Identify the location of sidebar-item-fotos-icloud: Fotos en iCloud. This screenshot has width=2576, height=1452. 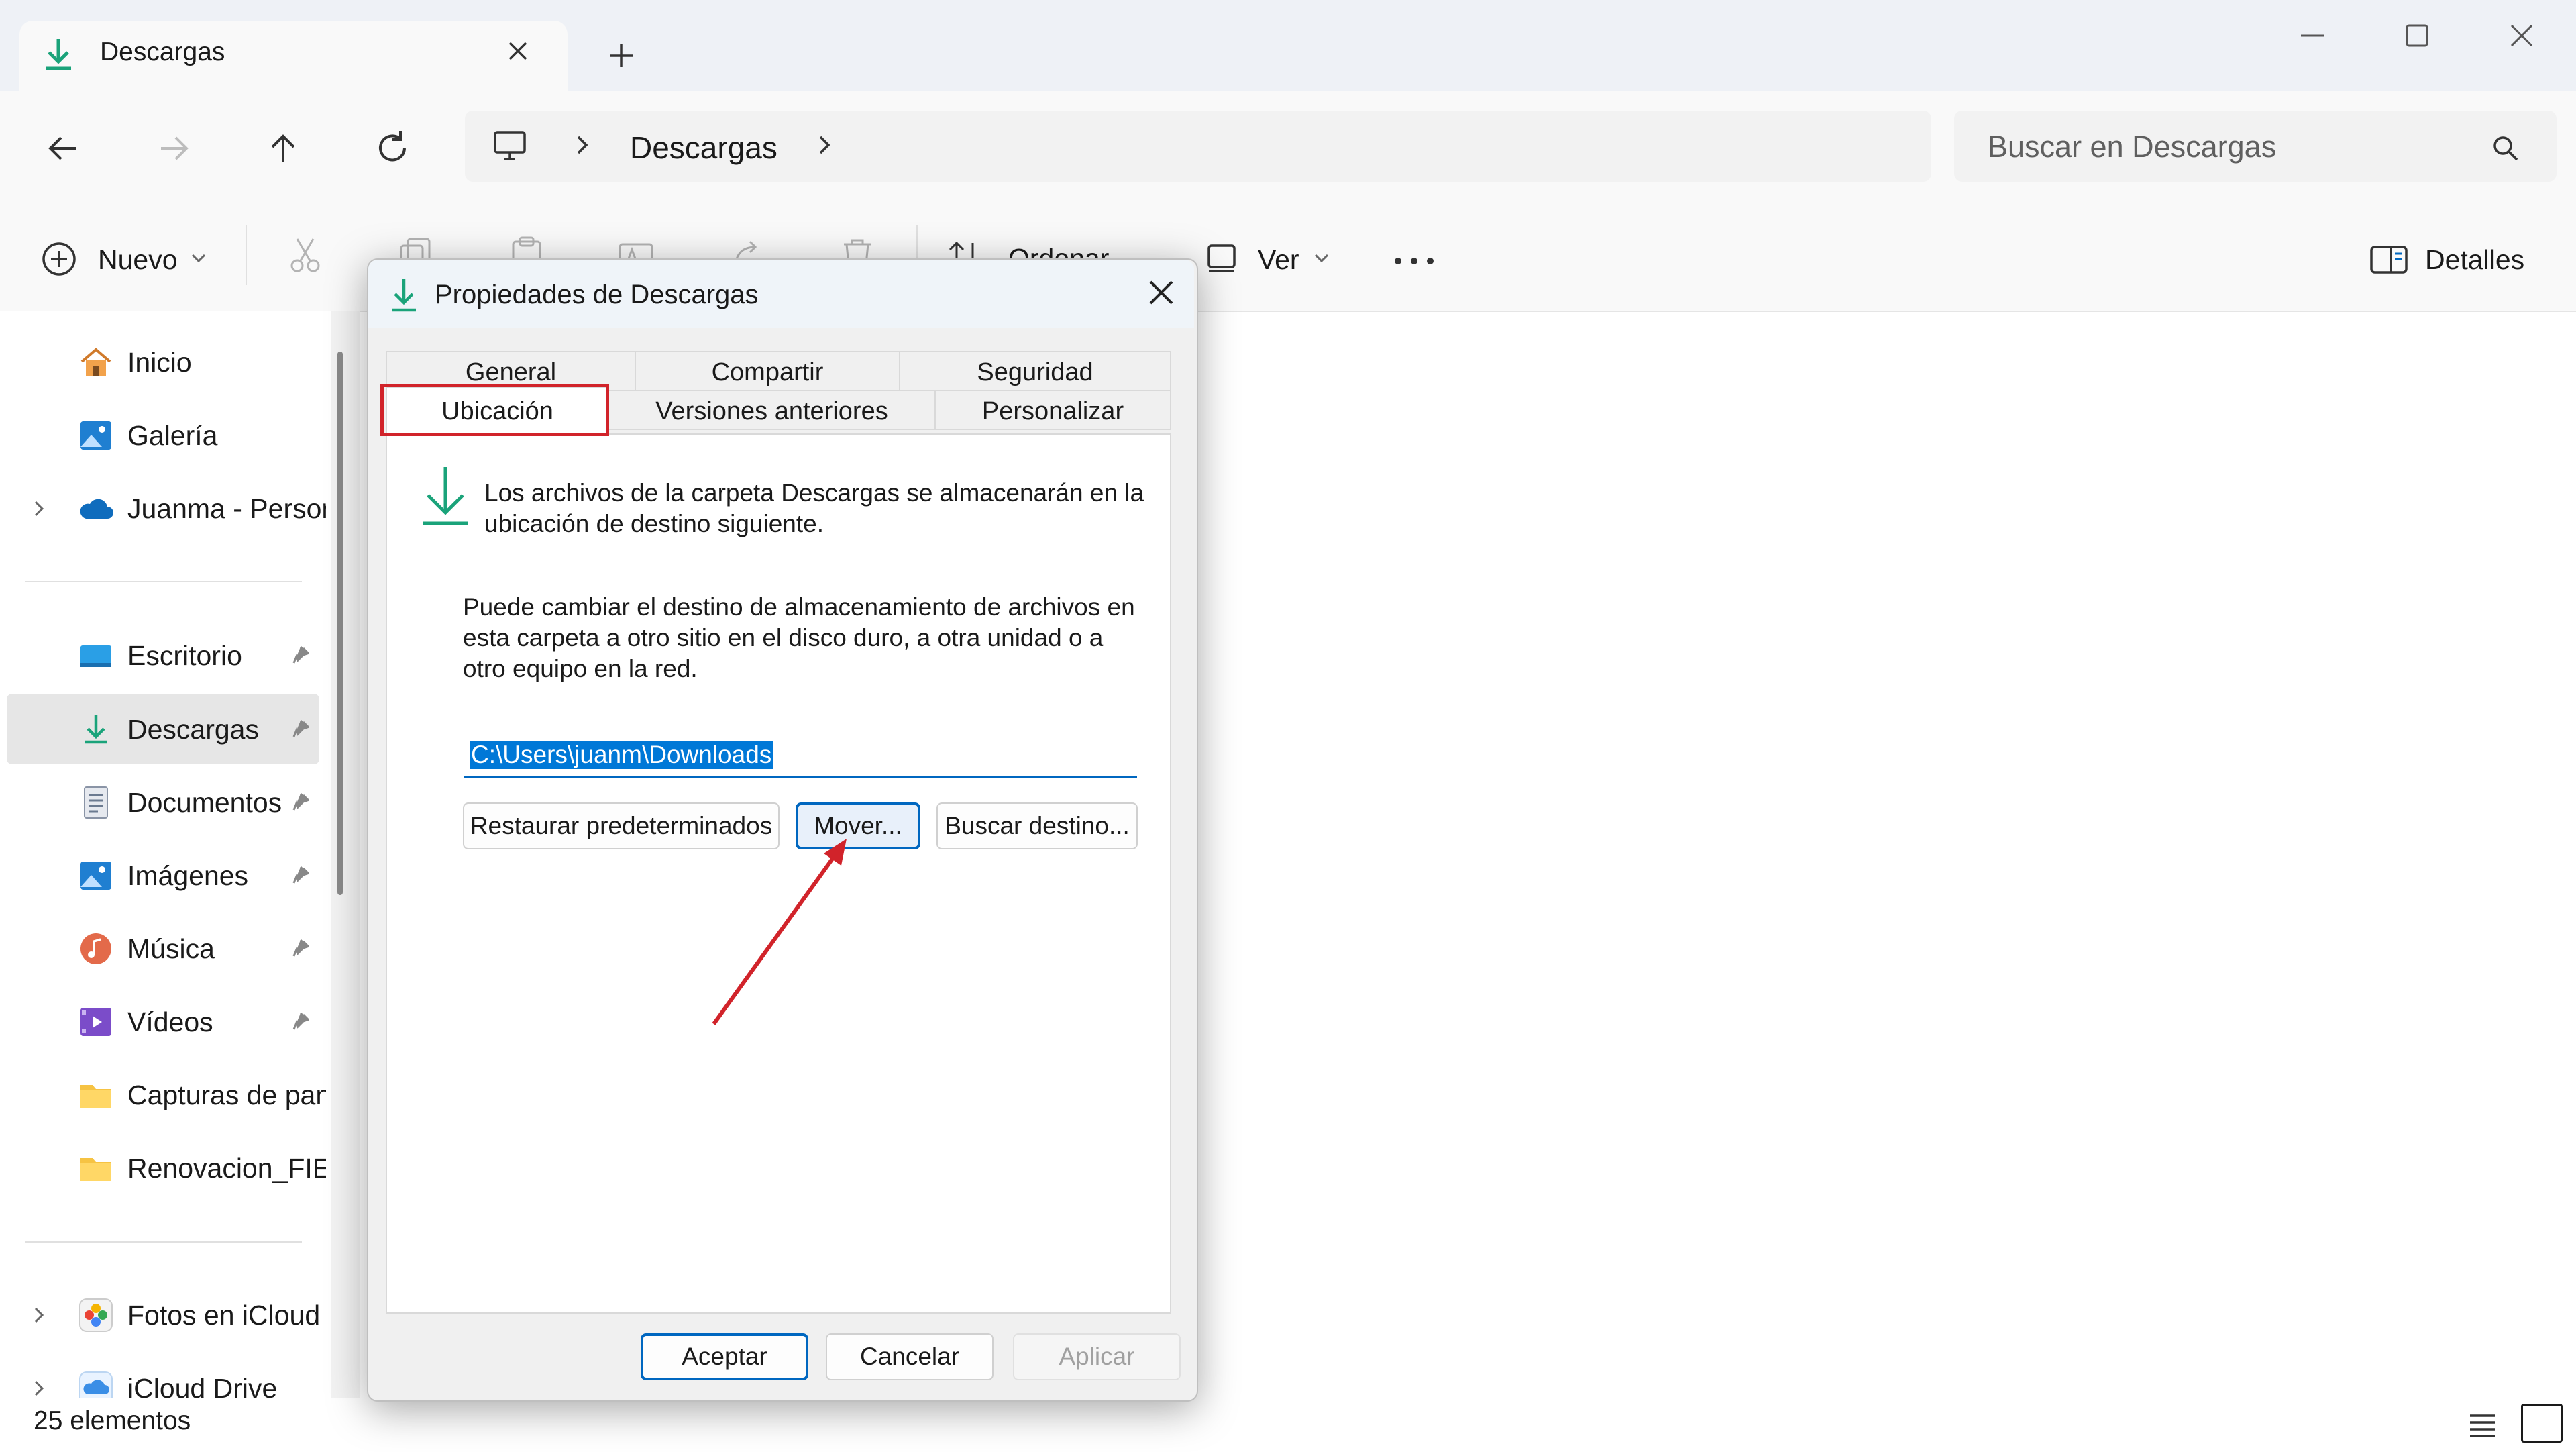
(163, 1315).